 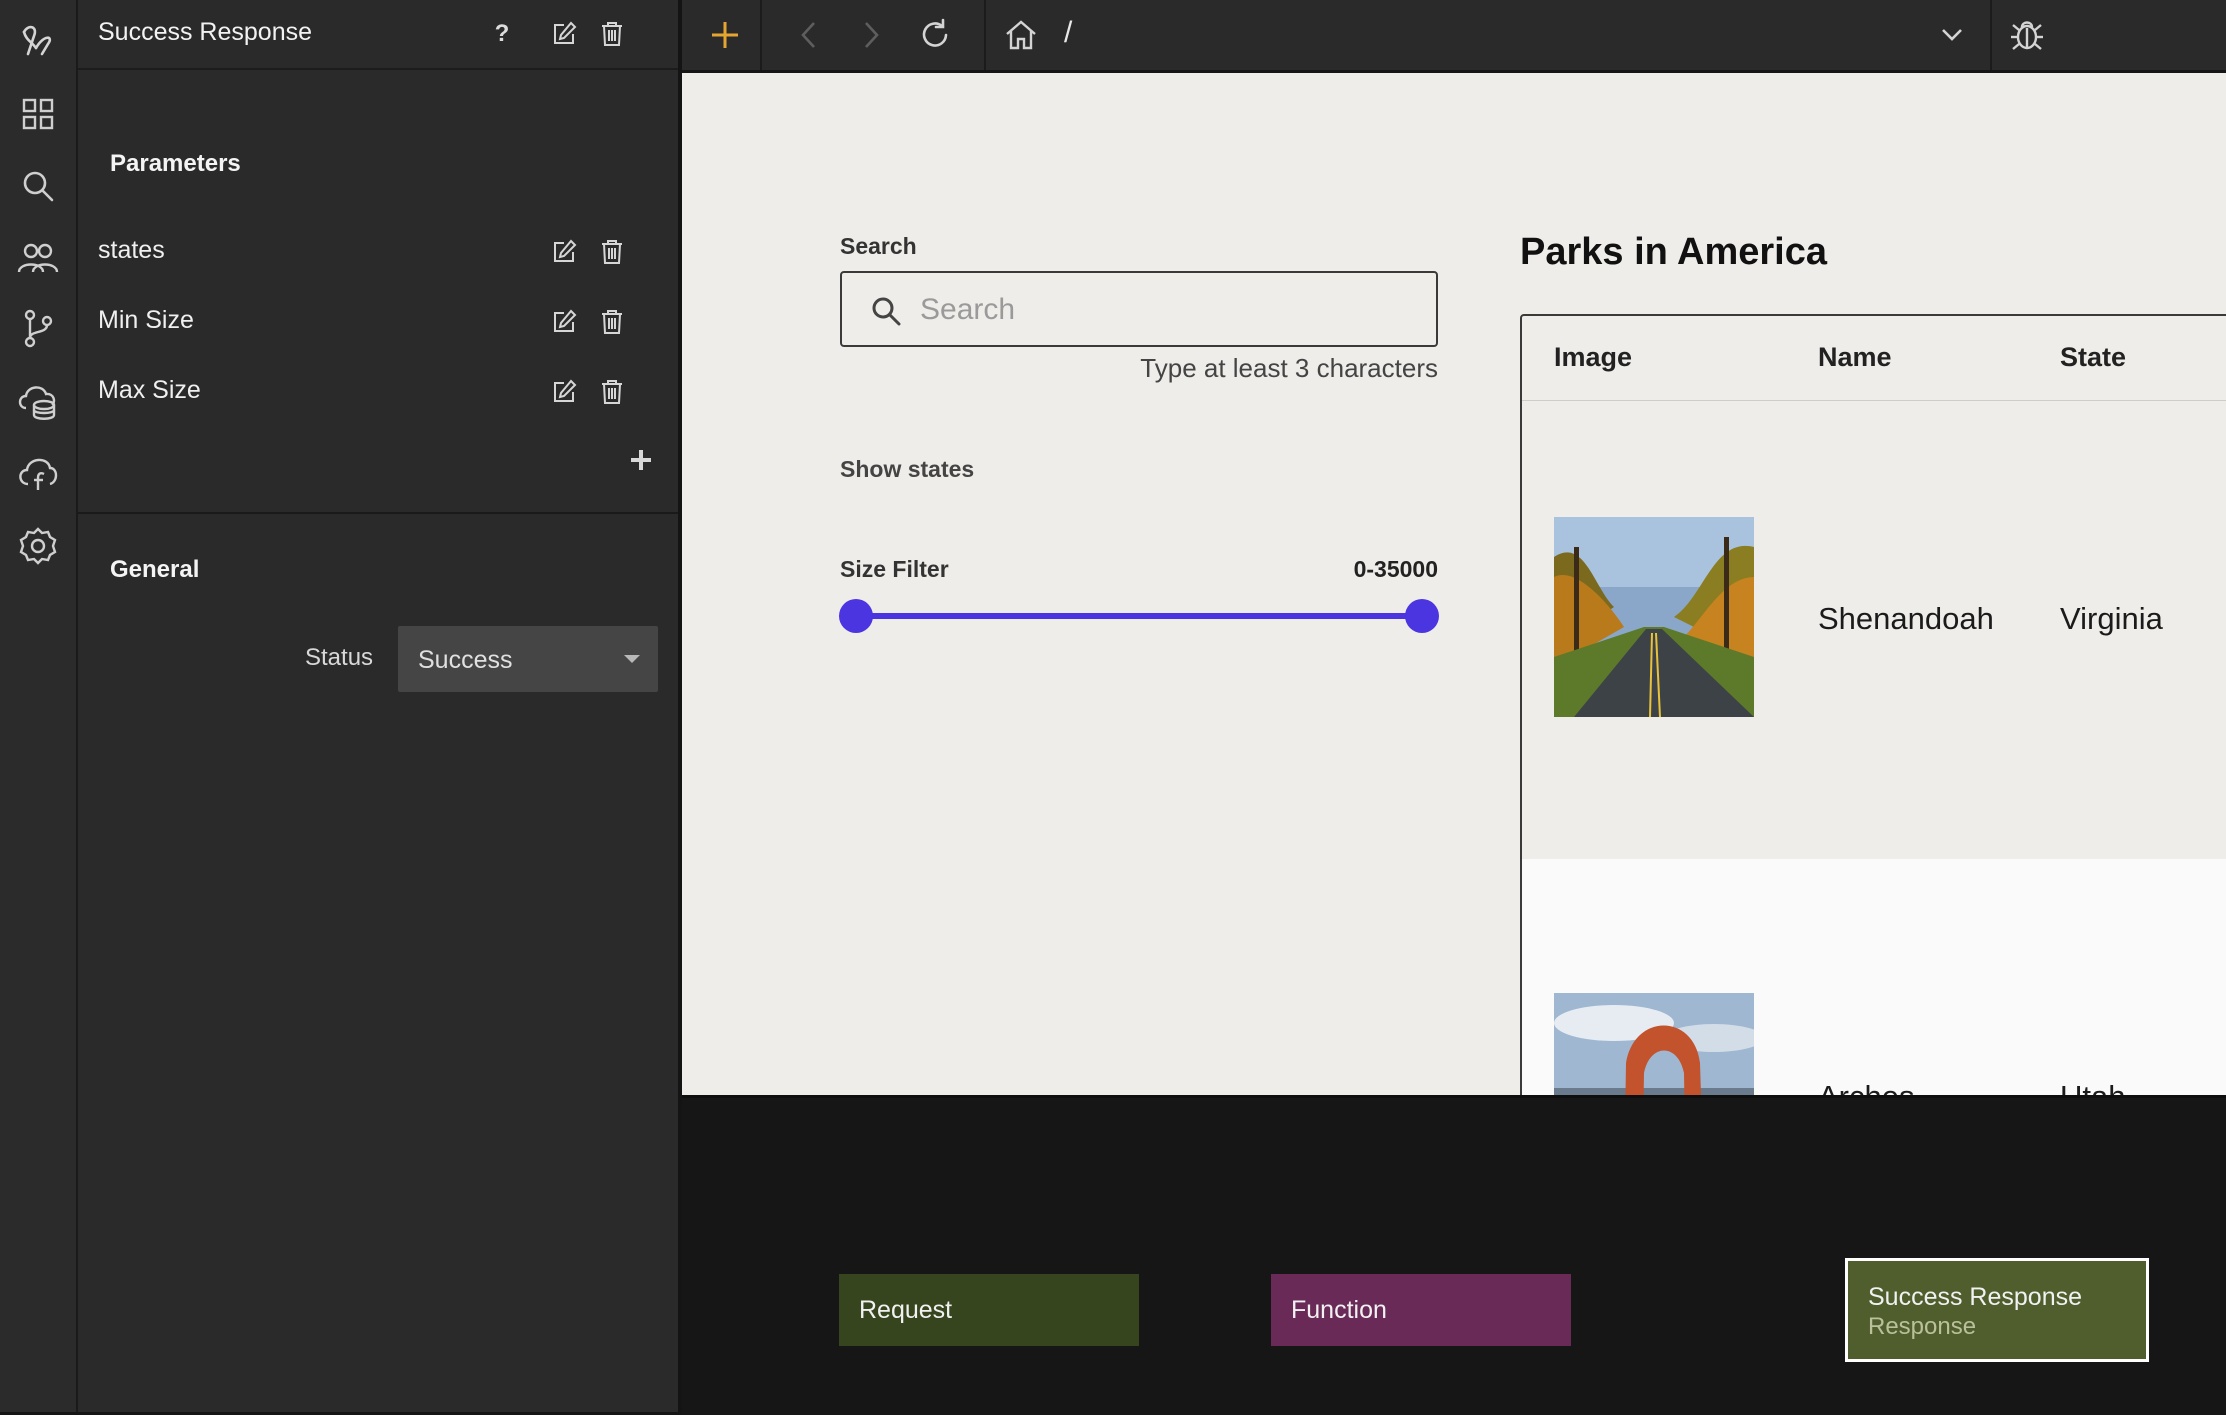 I want to click on size-filter-value: 0-35000, so click(x=1395, y=569).